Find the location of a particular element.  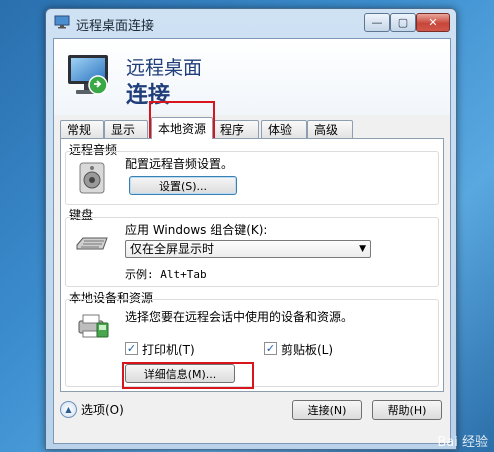

devices-description: 选择您要在远程会话中使用的设备和资源。 is located at coordinates (239, 317).